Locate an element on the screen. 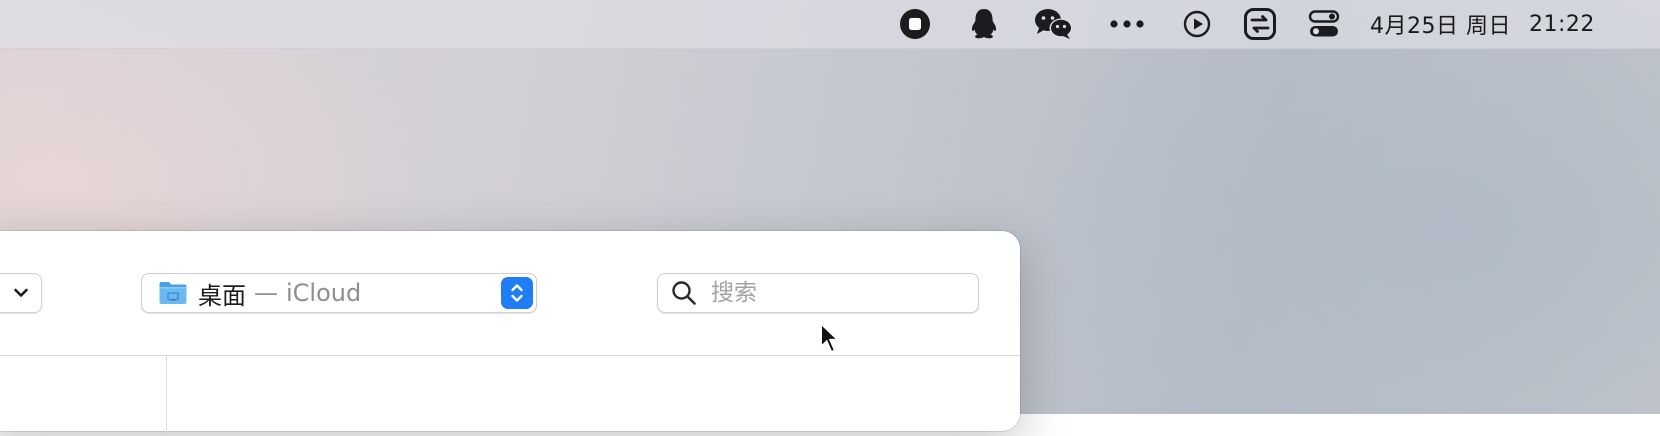 Image resolution: width=1660 pixels, height=436 pixels. expand-button is located at coordinates (21, 293).